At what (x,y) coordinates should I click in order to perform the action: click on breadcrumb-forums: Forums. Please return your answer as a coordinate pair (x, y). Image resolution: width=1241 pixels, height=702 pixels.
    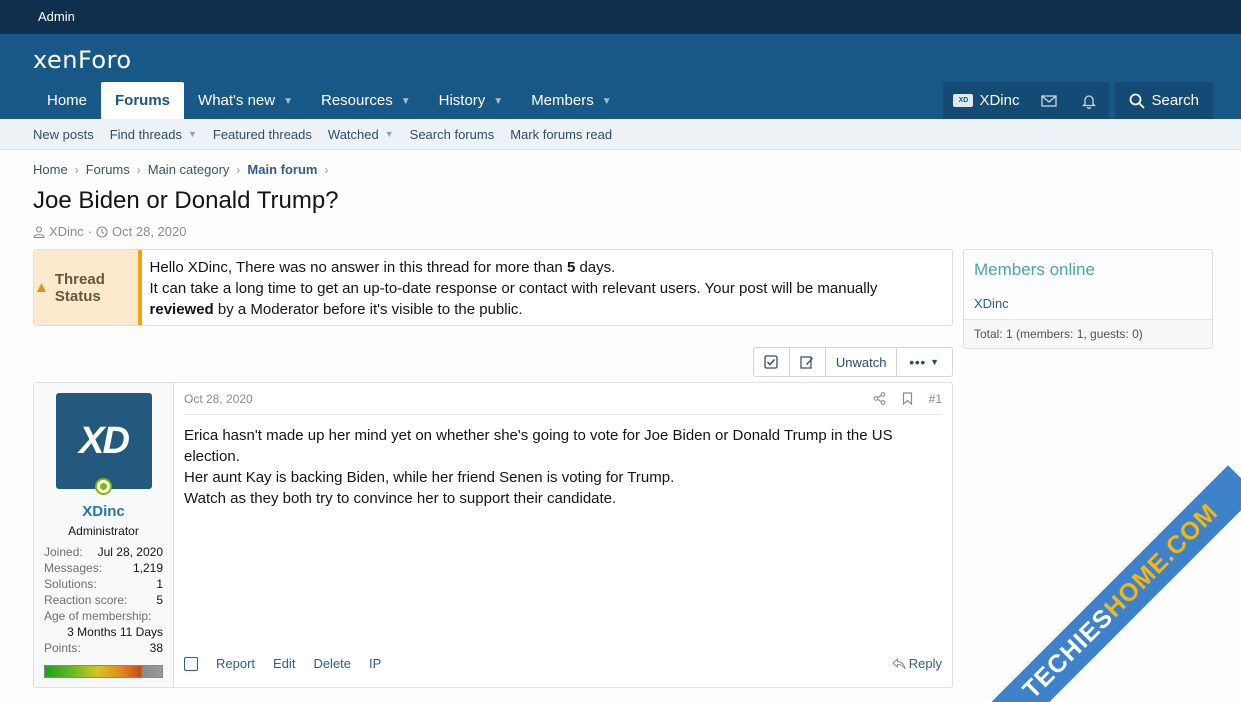
    Looking at the image, I should click on (108, 169).